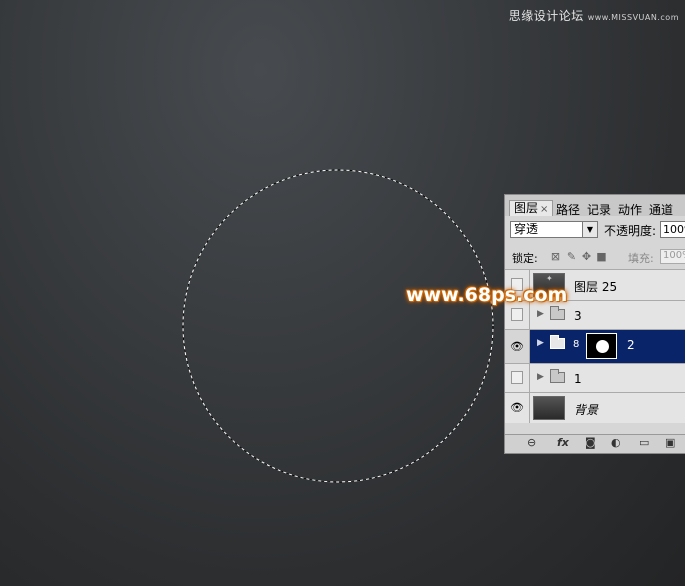  Describe the element at coordinates (526, 229) in the screenshot. I see `blend-mode-value: 穿透` at that location.